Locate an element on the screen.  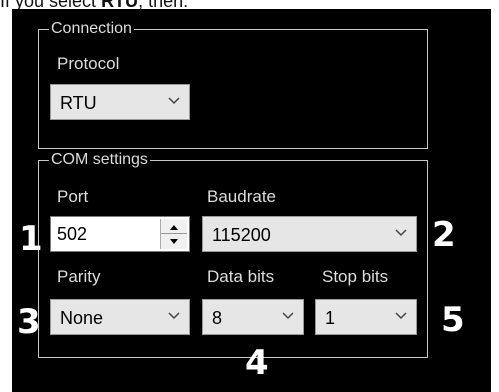
arrow-down-icon is located at coordinates (174, 241).